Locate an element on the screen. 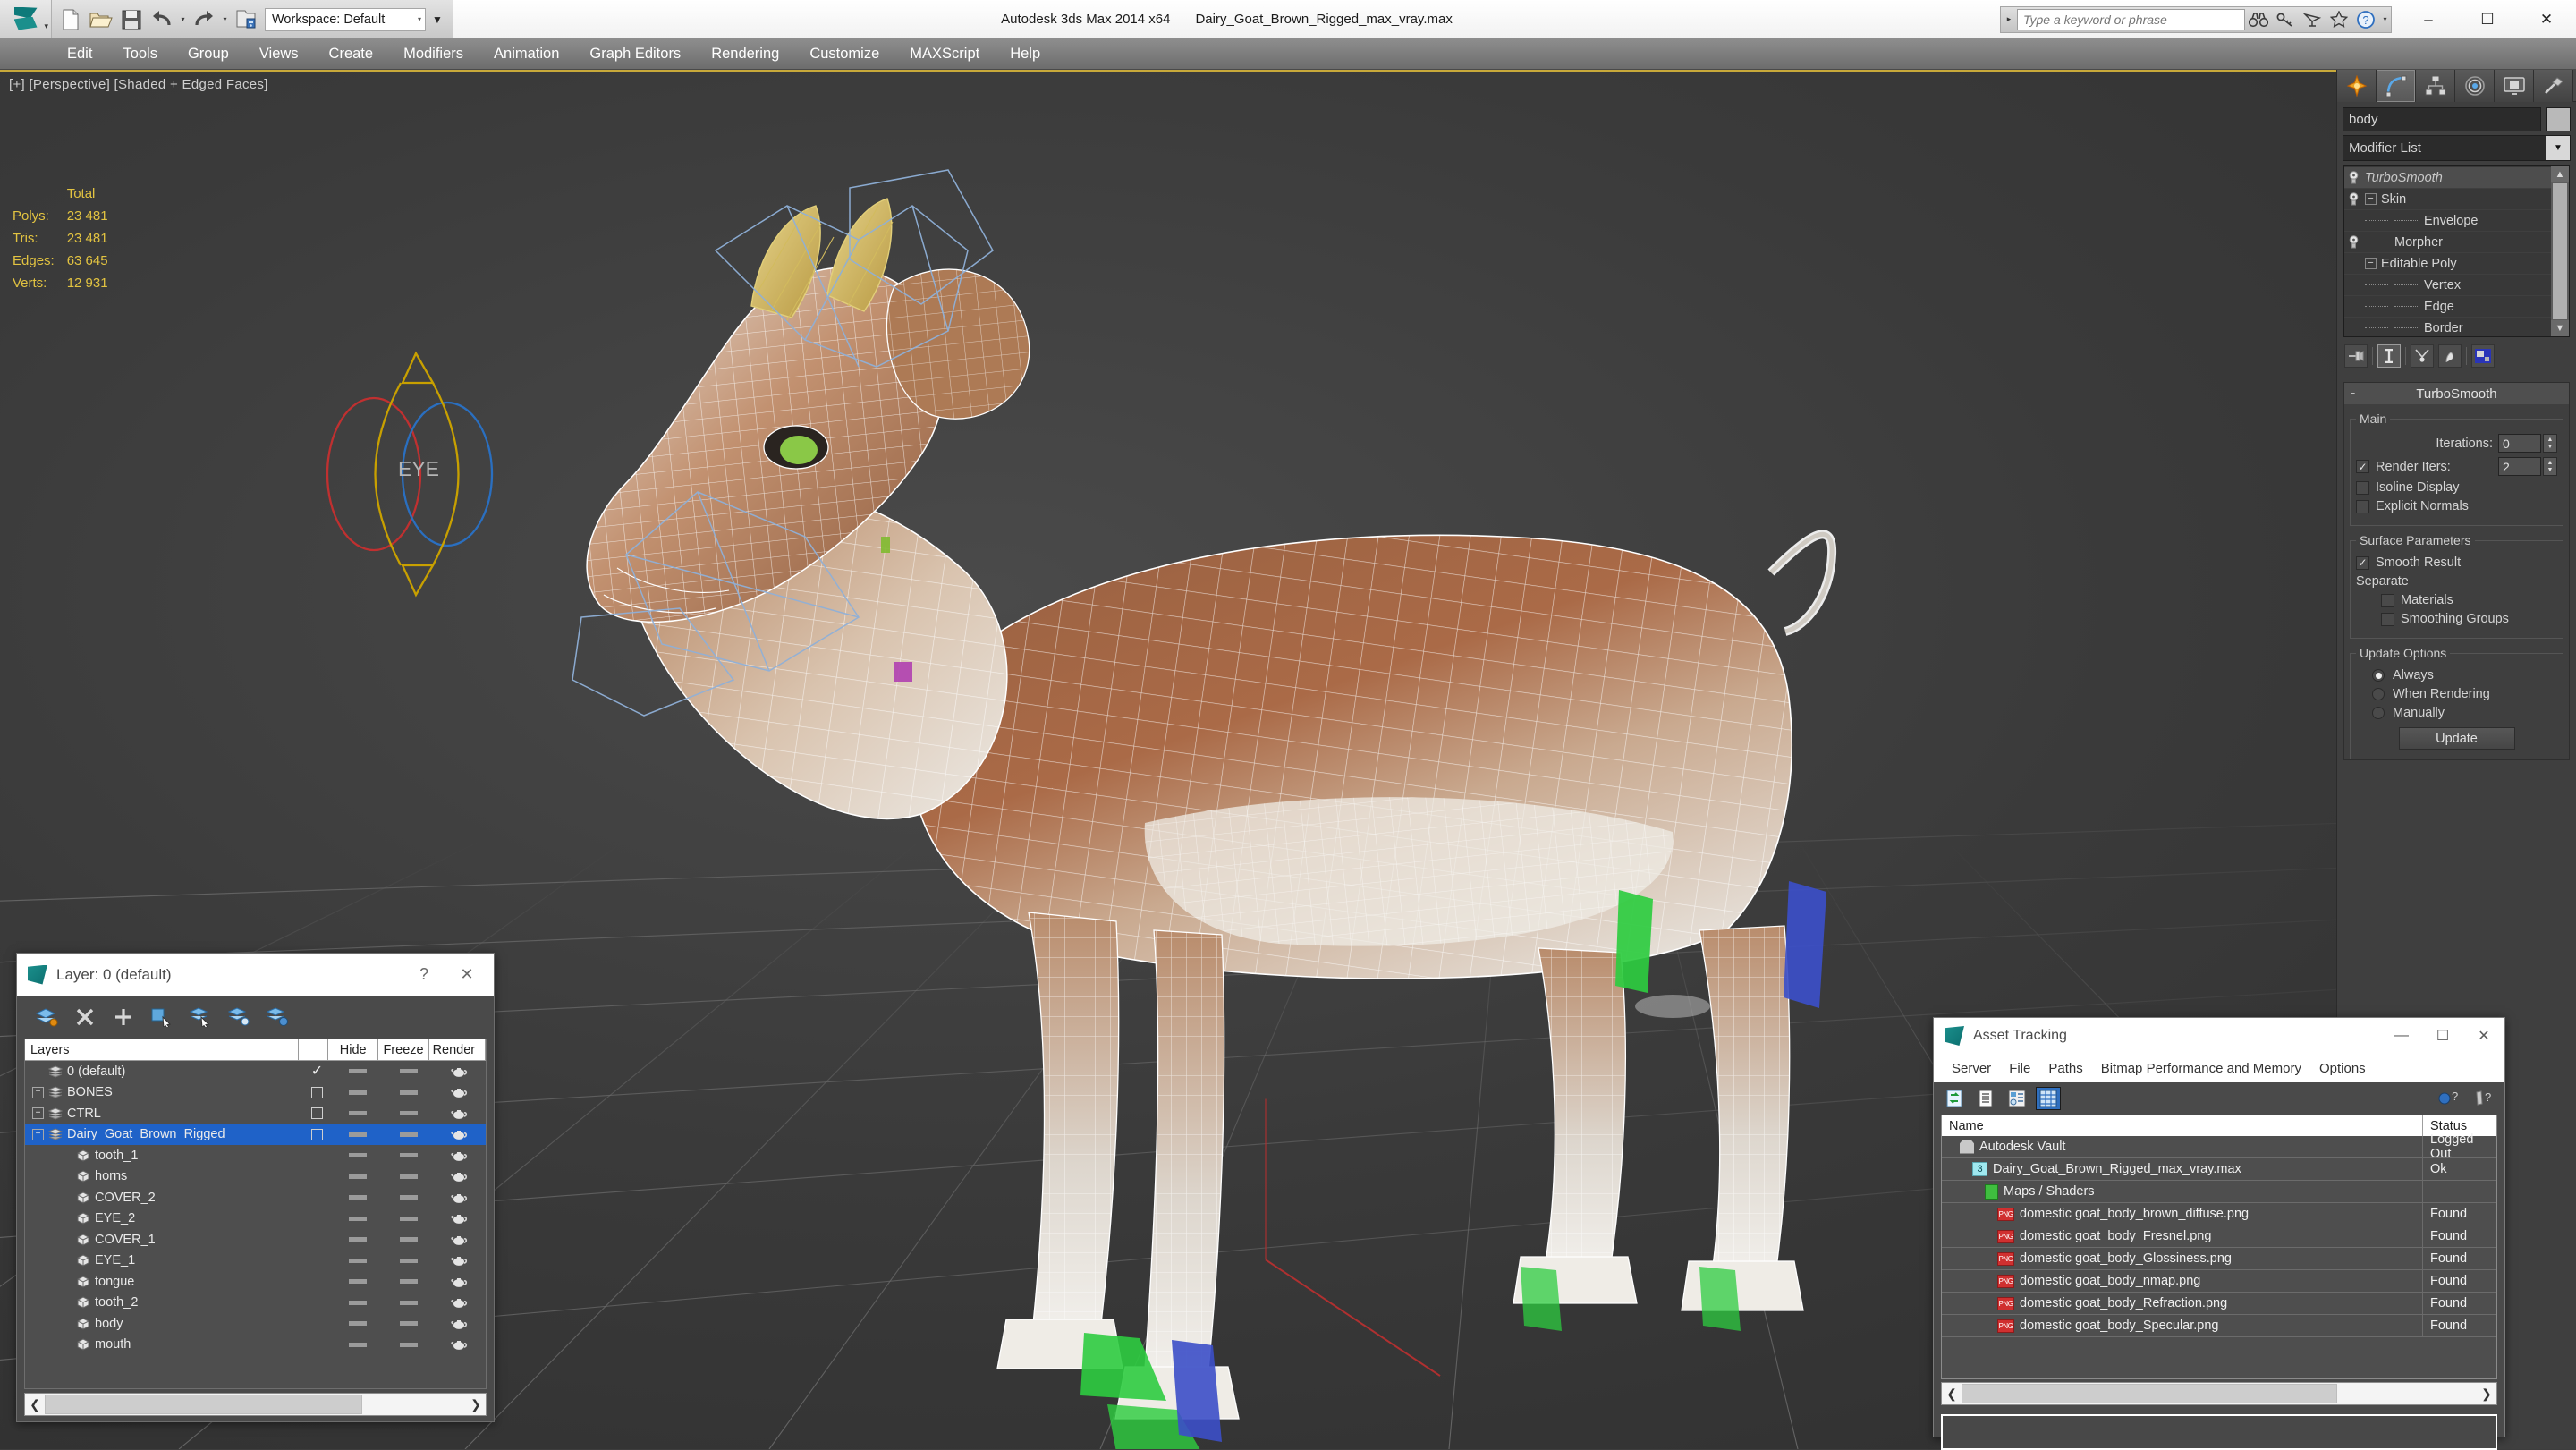 The image size is (2576, 1450). workspace-dropdown-icon: ▾ is located at coordinates (415, 19).